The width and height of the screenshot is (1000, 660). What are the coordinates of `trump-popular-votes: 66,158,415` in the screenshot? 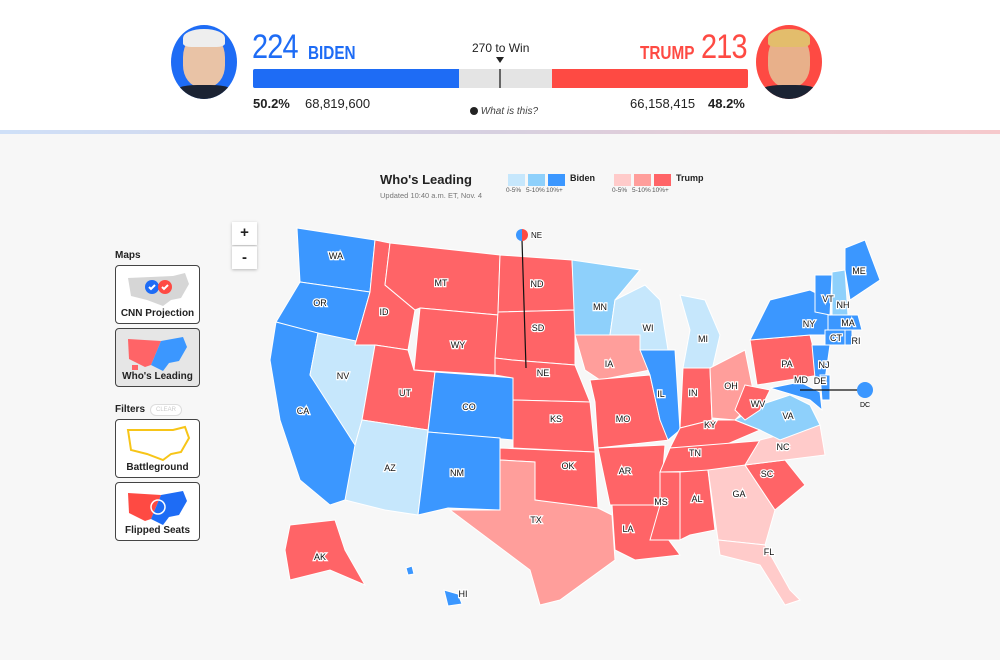 It's located at (663, 103).